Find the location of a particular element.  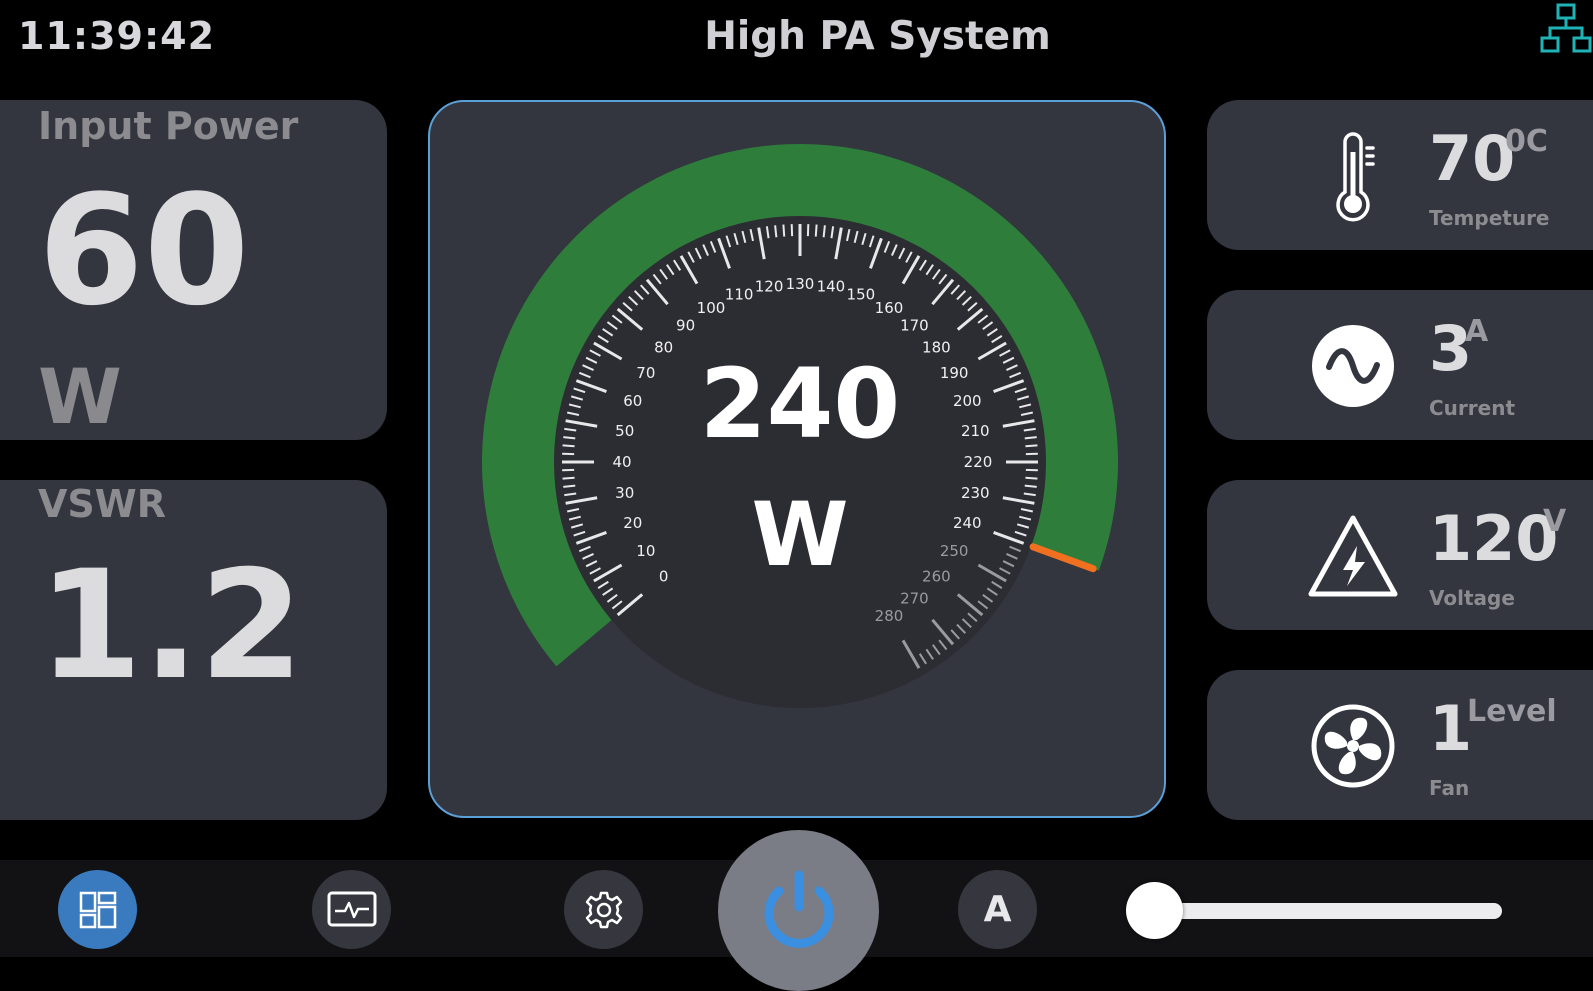

input-power-card: Input Power 60 W is located at coordinates (193, 270).